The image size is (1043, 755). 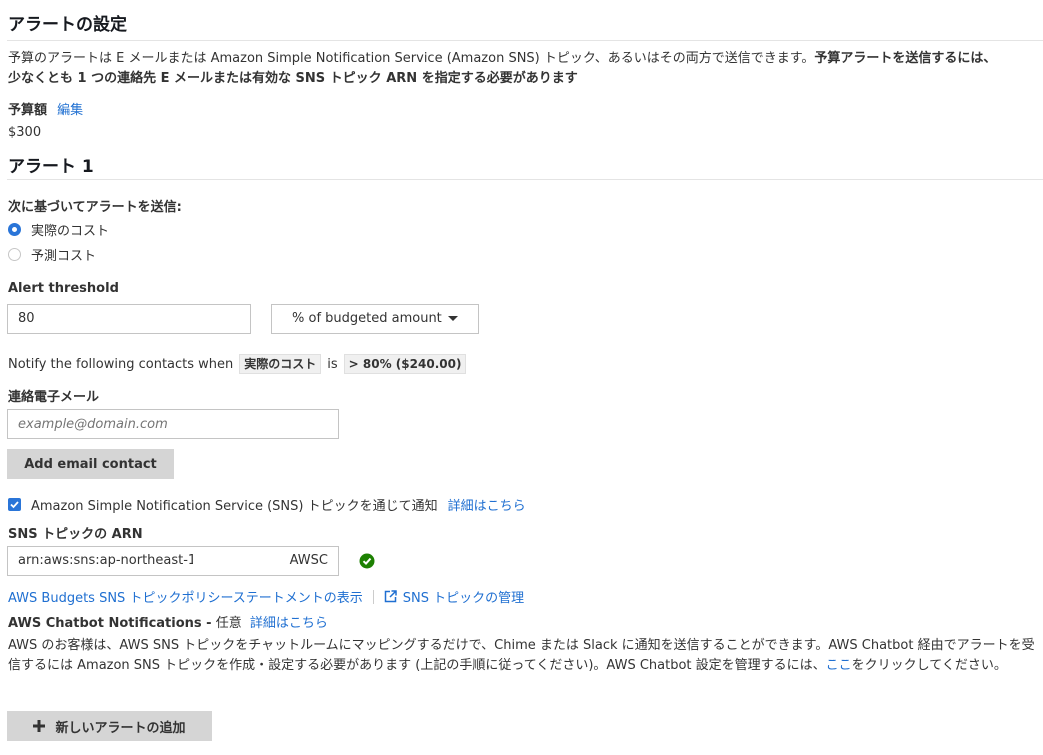 I want to click on manage-sns-link: SNS トピックの管理, so click(x=463, y=596).